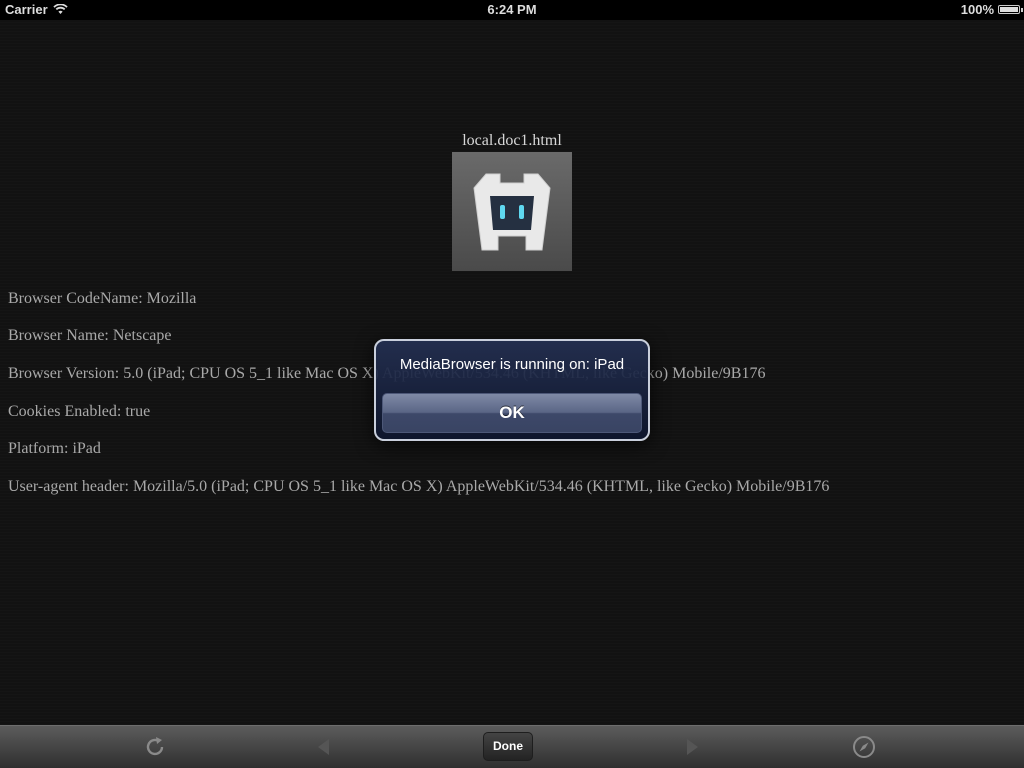 Image resolution: width=1024 pixels, height=768 pixels. Describe the element at coordinates (155, 747) in the screenshot. I see `reload-icon` at that location.